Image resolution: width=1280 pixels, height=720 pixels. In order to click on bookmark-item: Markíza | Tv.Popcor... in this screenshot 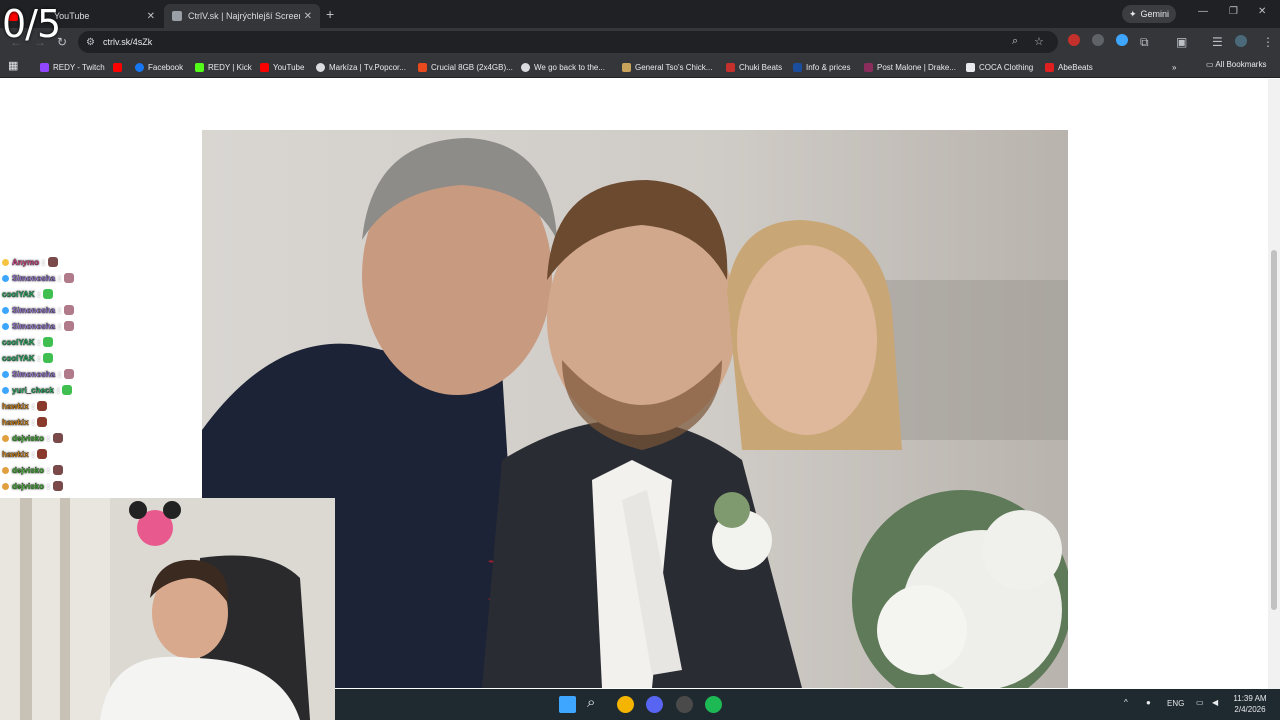, I will do `click(361, 67)`.